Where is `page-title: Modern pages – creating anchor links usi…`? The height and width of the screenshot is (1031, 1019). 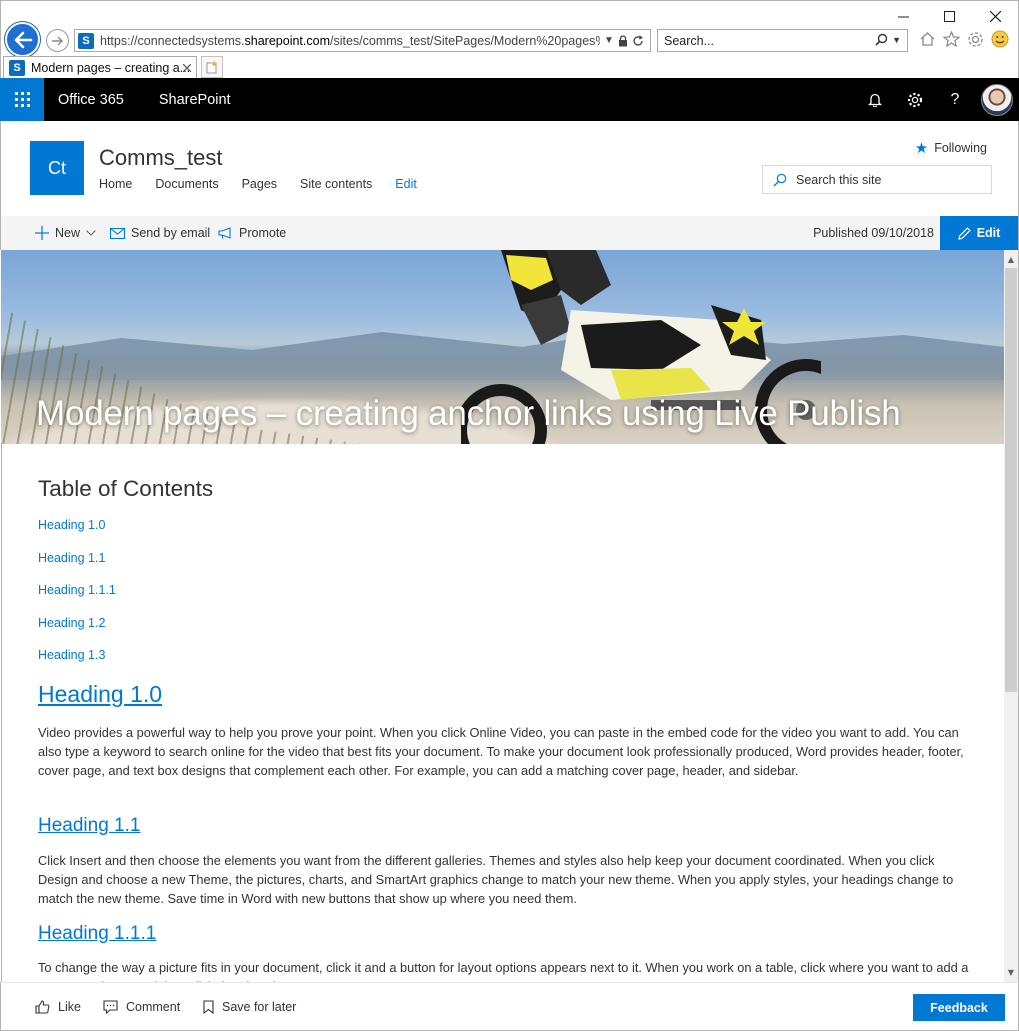 page-title: Modern pages – creating anchor links usi… is located at coordinates (468, 413).